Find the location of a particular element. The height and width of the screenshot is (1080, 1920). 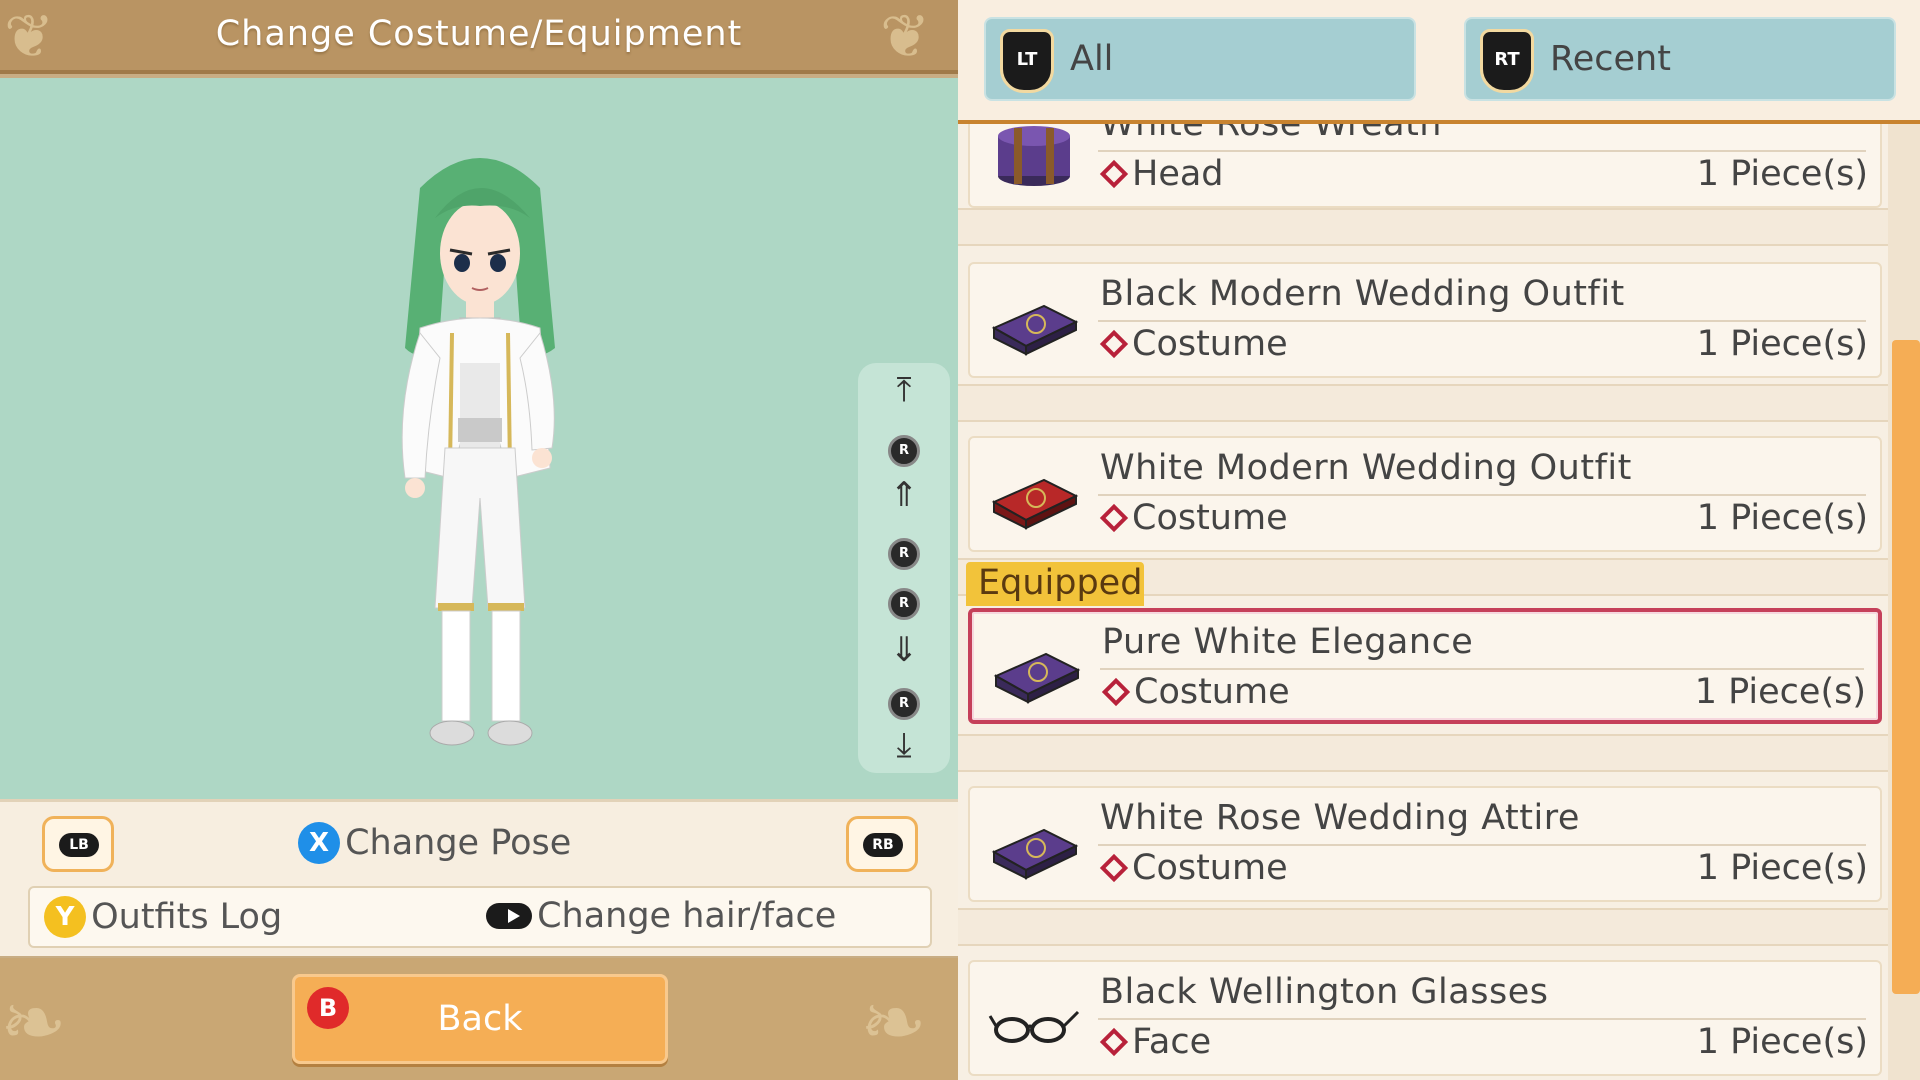

ornament-bottom-right-icon: ❧ is located at coordinates (894, 1022).